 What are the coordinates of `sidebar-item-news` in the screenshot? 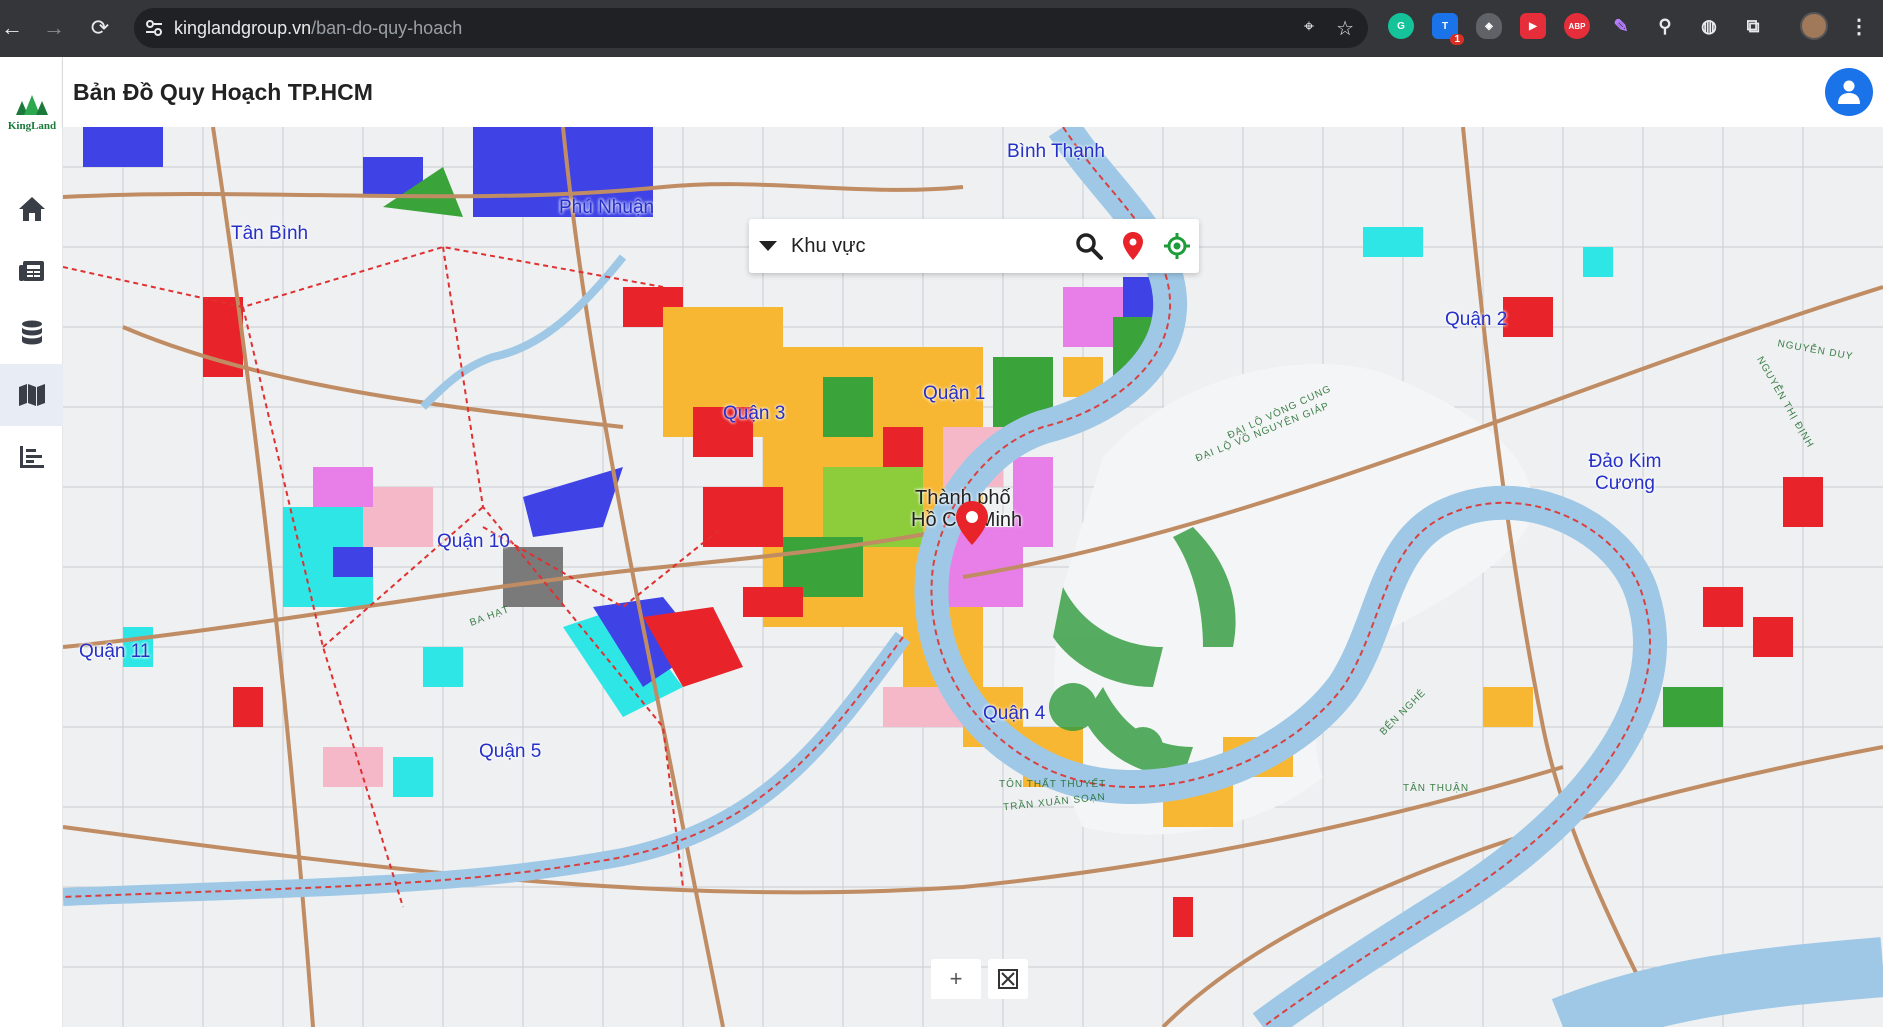 It's located at (31, 271).